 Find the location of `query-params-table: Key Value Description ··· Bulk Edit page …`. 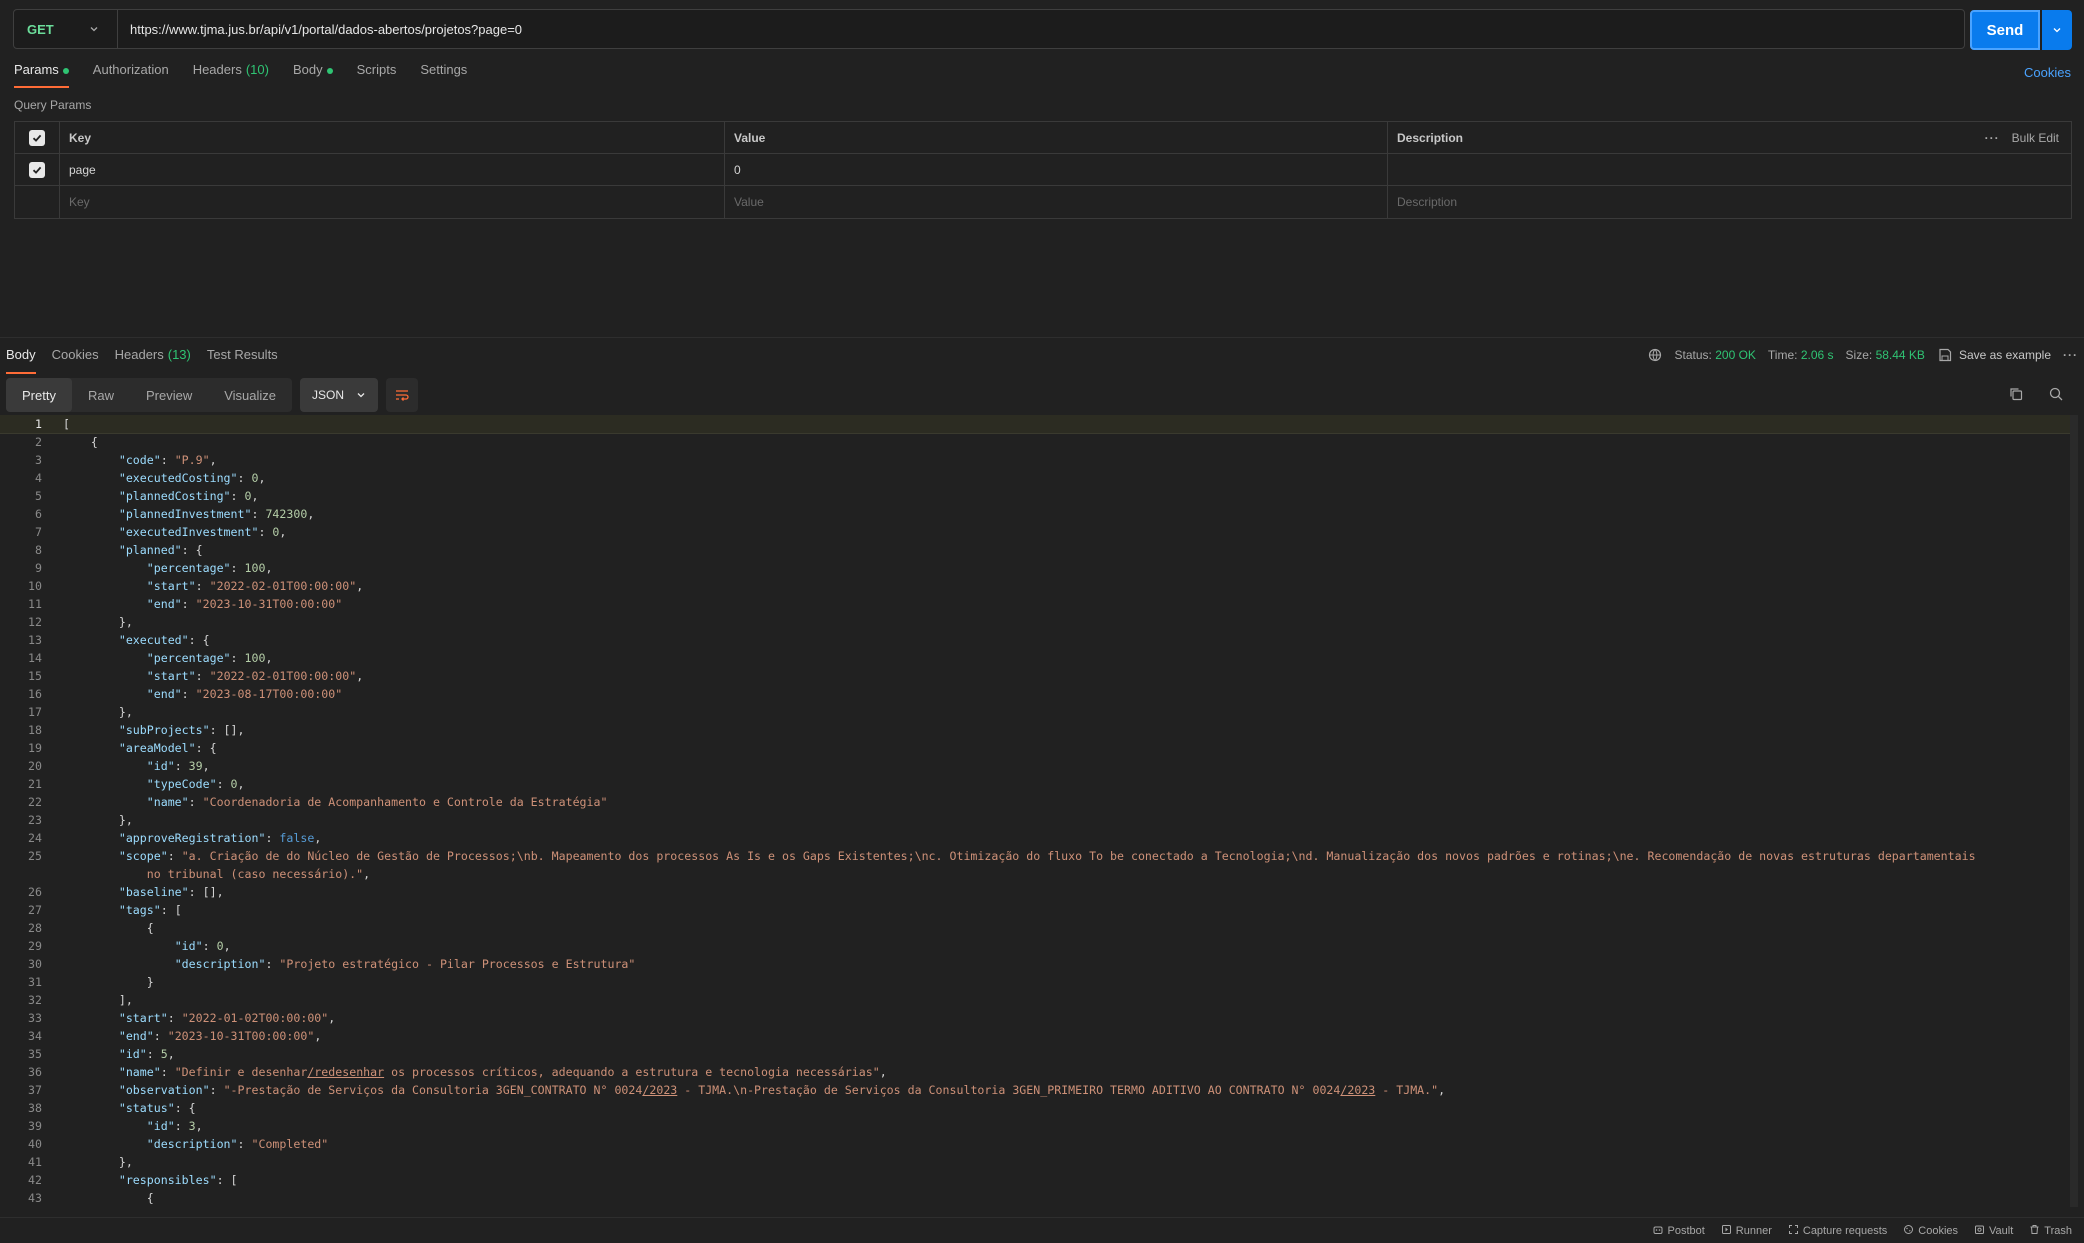

query-params-table: Key Value Description ··· Bulk Edit page … is located at coordinates (1043, 170).